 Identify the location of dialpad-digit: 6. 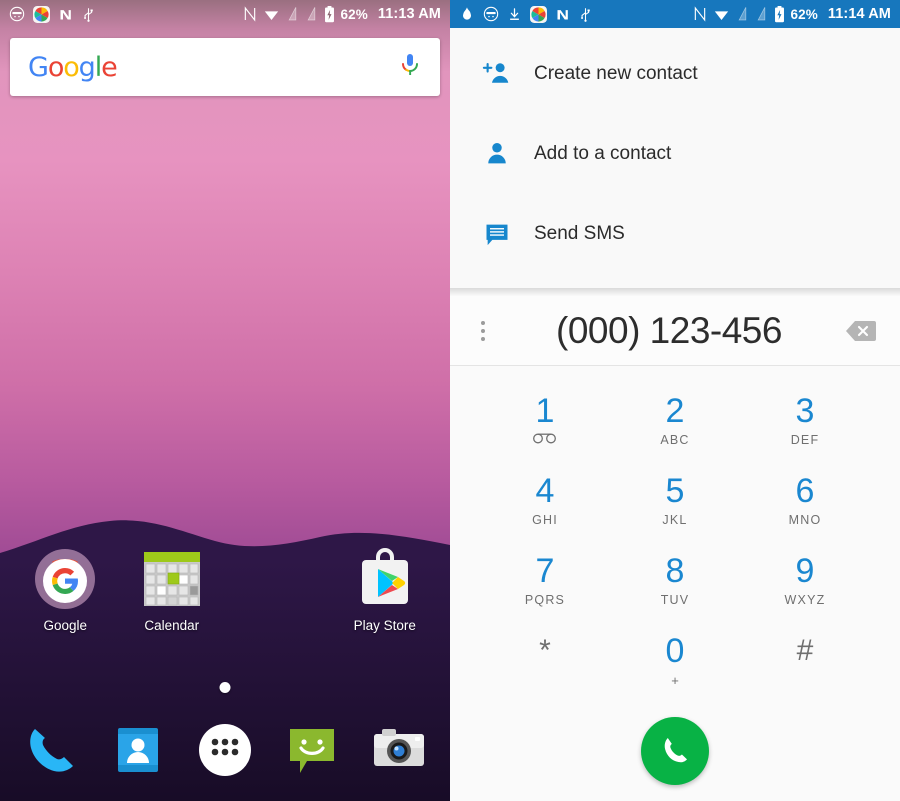
(805, 490).